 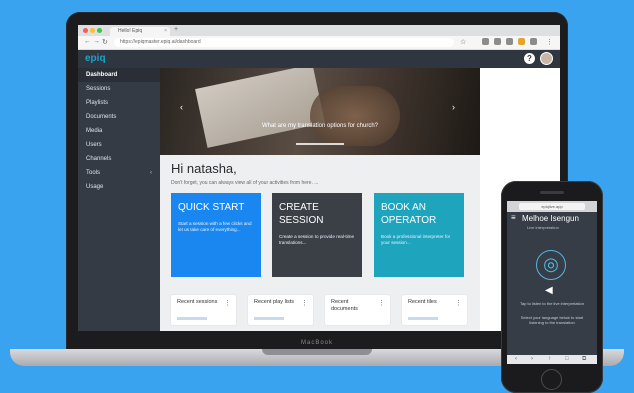 I want to click on share-icon: ↑, so click(x=549, y=359).